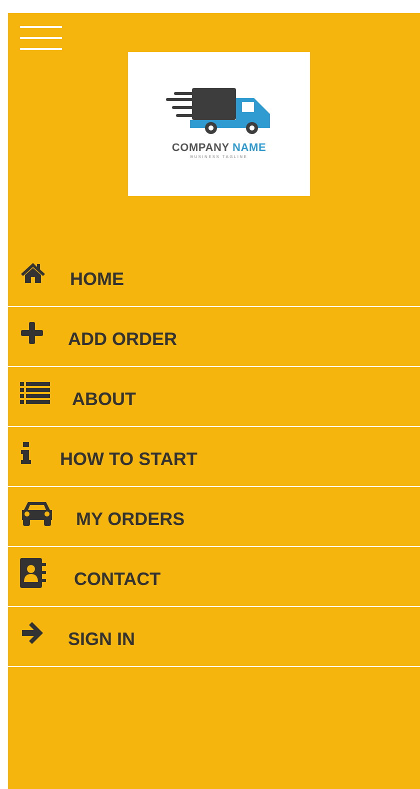  What do you see at coordinates (41, 38) in the screenshot?
I see `menu-icon` at bounding box center [41, 38].